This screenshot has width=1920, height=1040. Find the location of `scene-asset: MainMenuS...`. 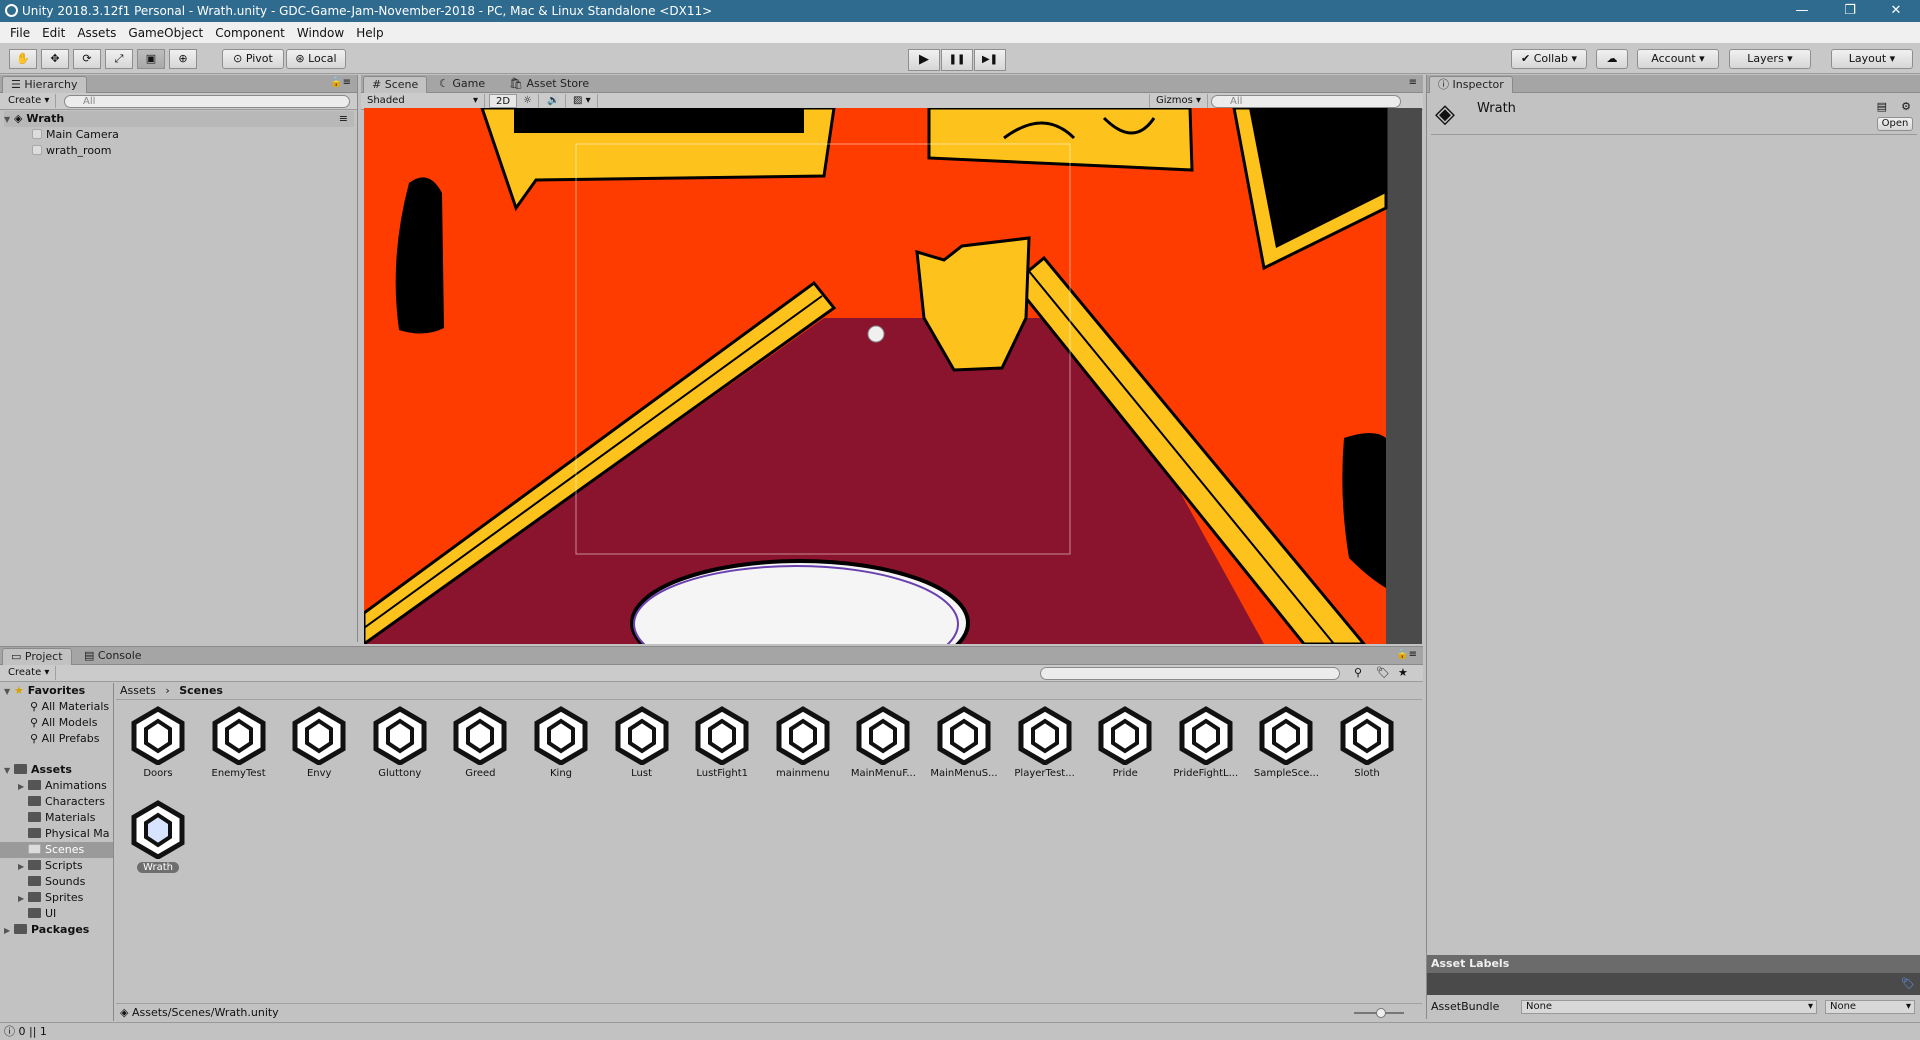

scene-asset: MainMenuS... is located at coordinates (964, 742).